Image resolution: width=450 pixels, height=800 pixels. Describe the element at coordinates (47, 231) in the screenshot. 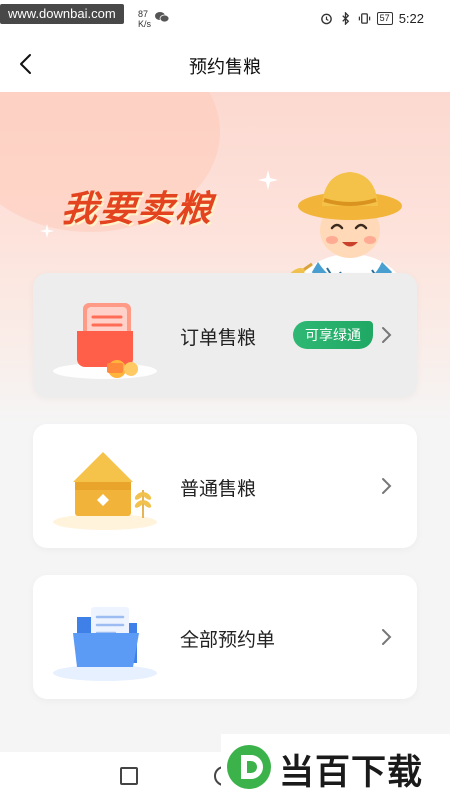

I see `sparkle-icon` at that location.